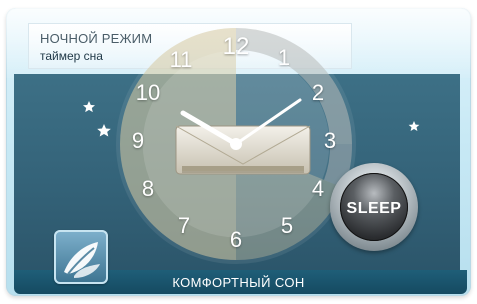 This screenshot has width=477, height=304. I want to click on clock-number-5: 5, so click(287, 225).